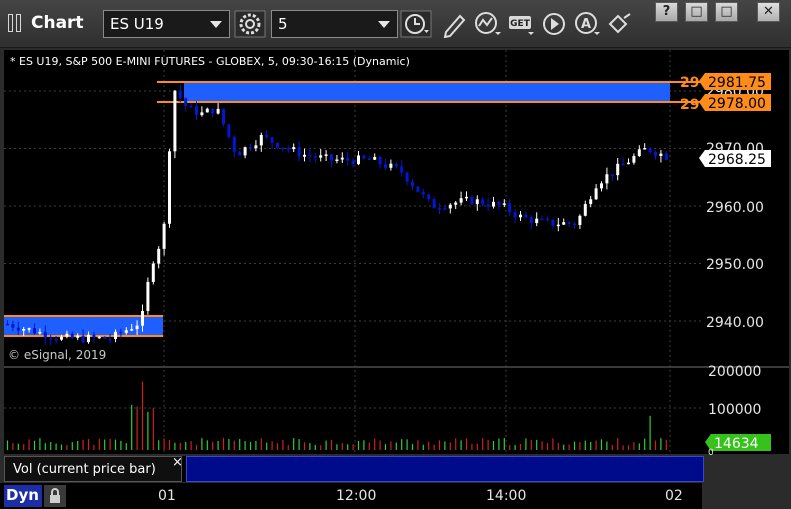 Image resolution: width=791 pixels, height=509 pixels. I want to click on zone-side-label: 29, so click(689, 105).